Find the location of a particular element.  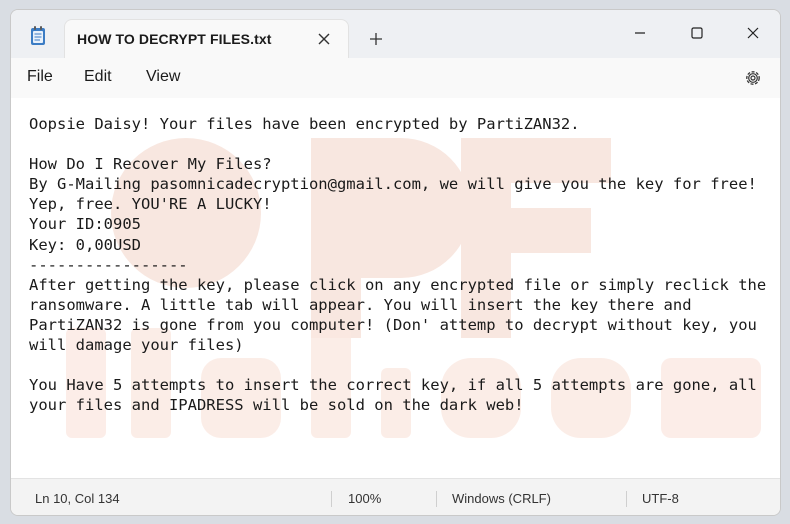

notepad-icon is located at coordinates (38, 35).